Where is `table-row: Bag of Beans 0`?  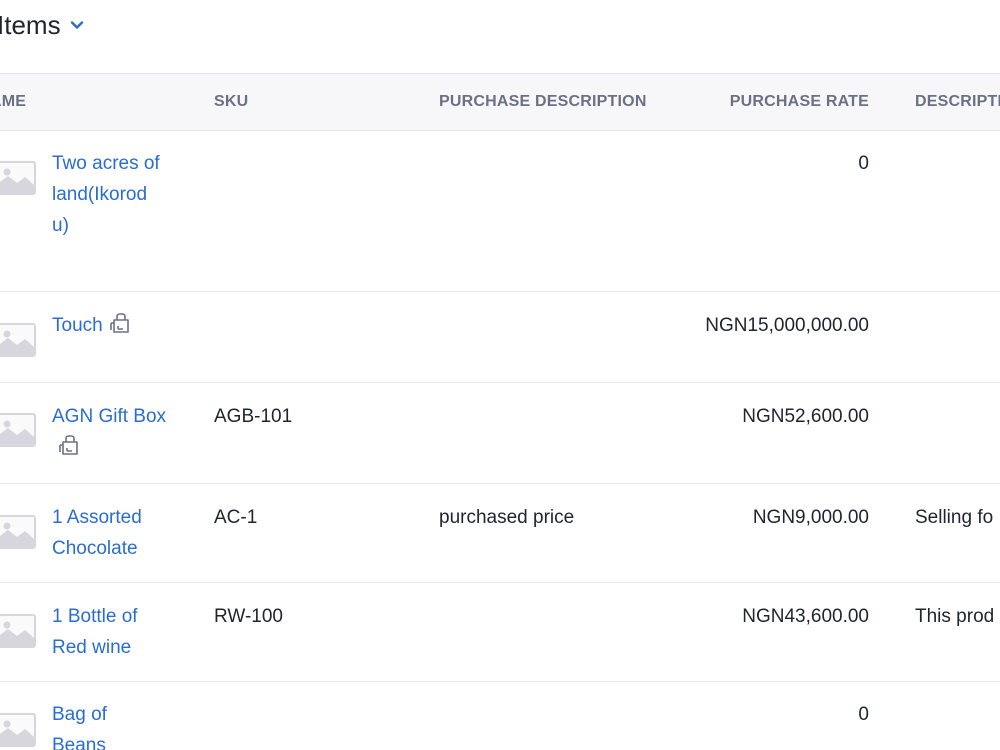 table-row: Bag of Beans 0 is located at coordinates (500, 716).